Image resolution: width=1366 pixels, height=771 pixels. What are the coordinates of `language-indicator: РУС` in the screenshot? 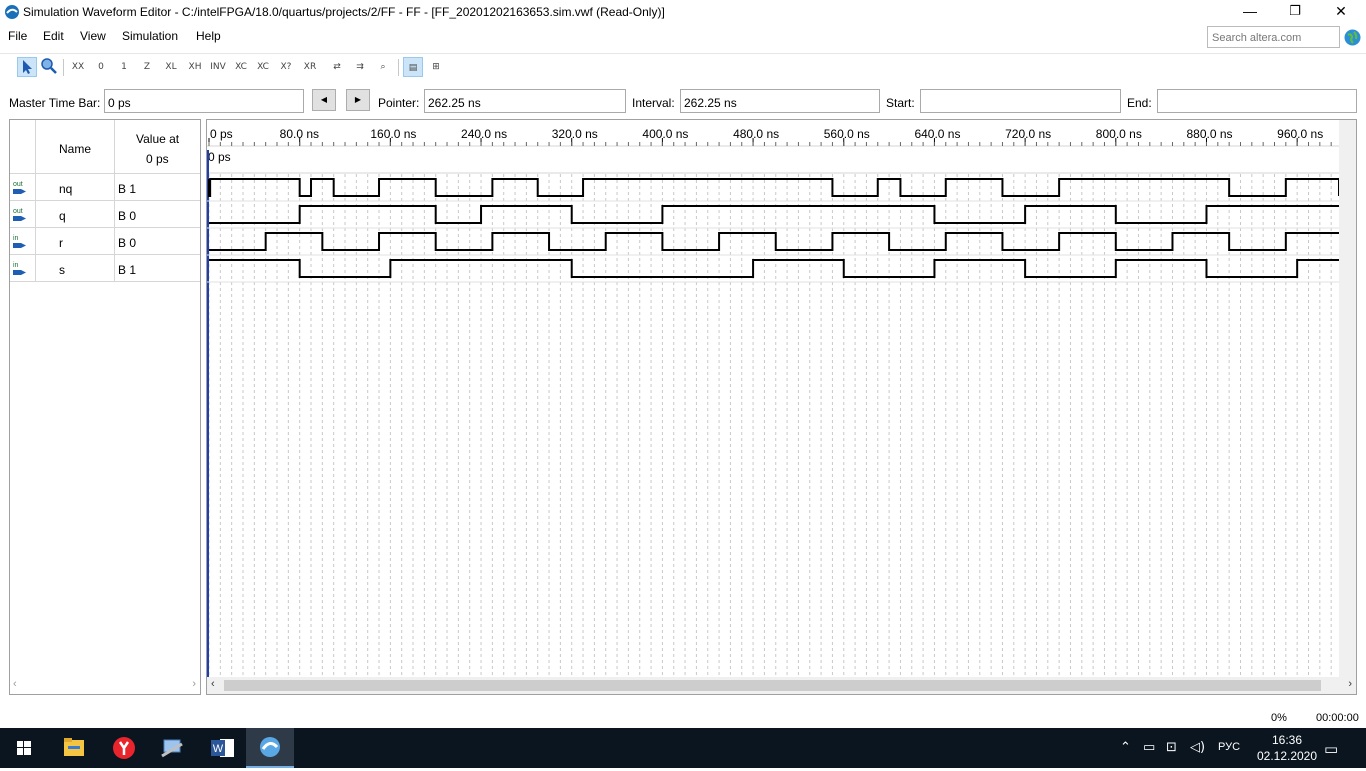 It's located at (1229, 747).